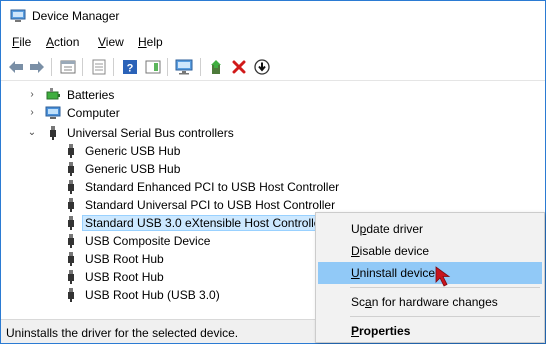 This screenshot has width=546, height=344. Describe the element at coordinates (430, 302) in the screenshot. I see `scan-hardware-changes-menu-item: Sc a n for hardware changes` at that location.